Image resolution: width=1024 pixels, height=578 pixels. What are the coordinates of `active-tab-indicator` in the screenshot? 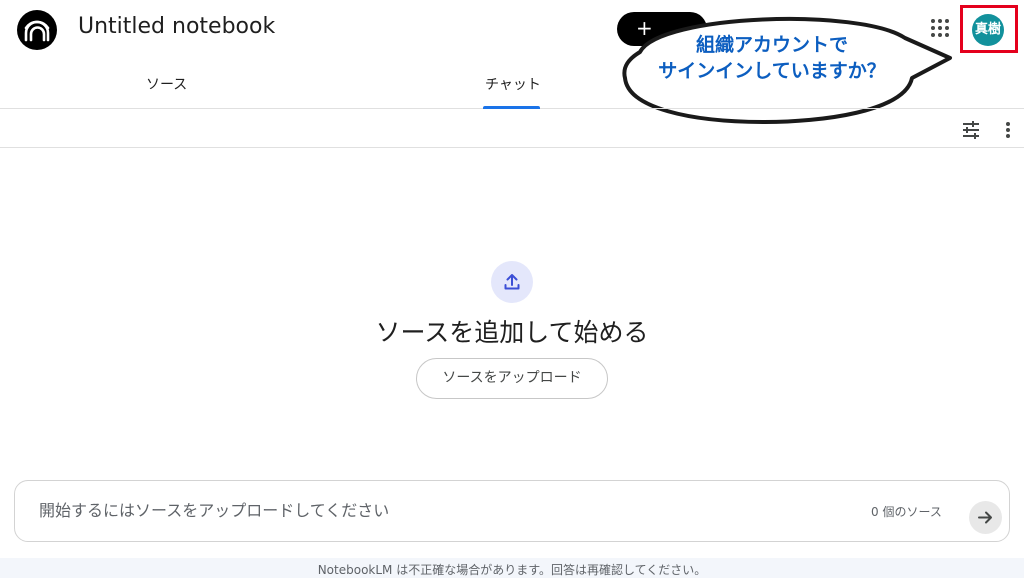 It's located at (511, 107).